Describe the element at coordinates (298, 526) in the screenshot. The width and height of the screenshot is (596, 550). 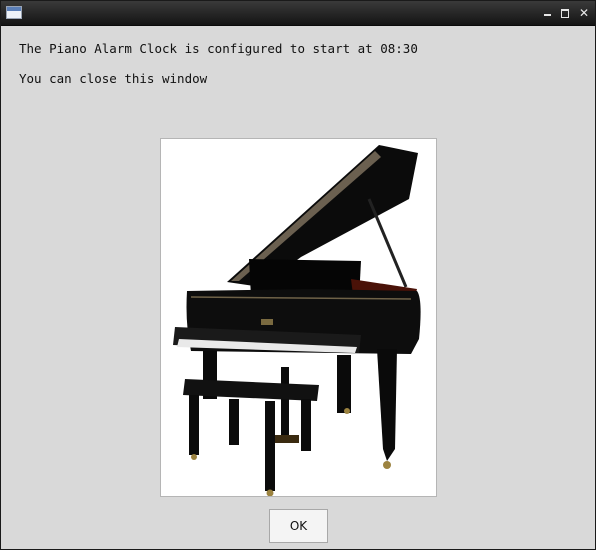
I see `ok-button: OK` at that location.